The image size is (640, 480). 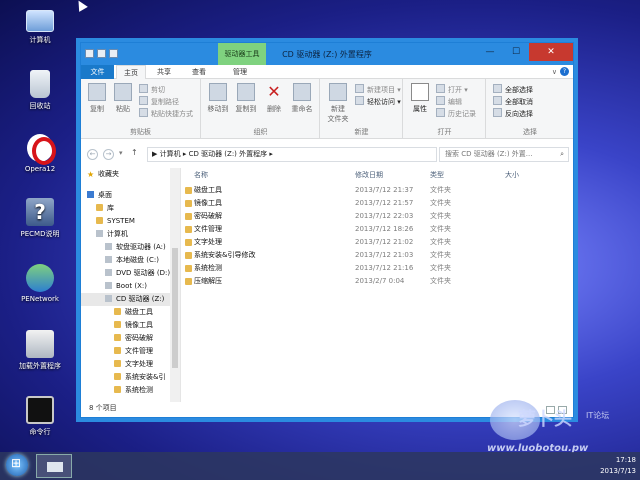 I want to click on nav-item: 系统安装&引, so click(x=130, y=377).